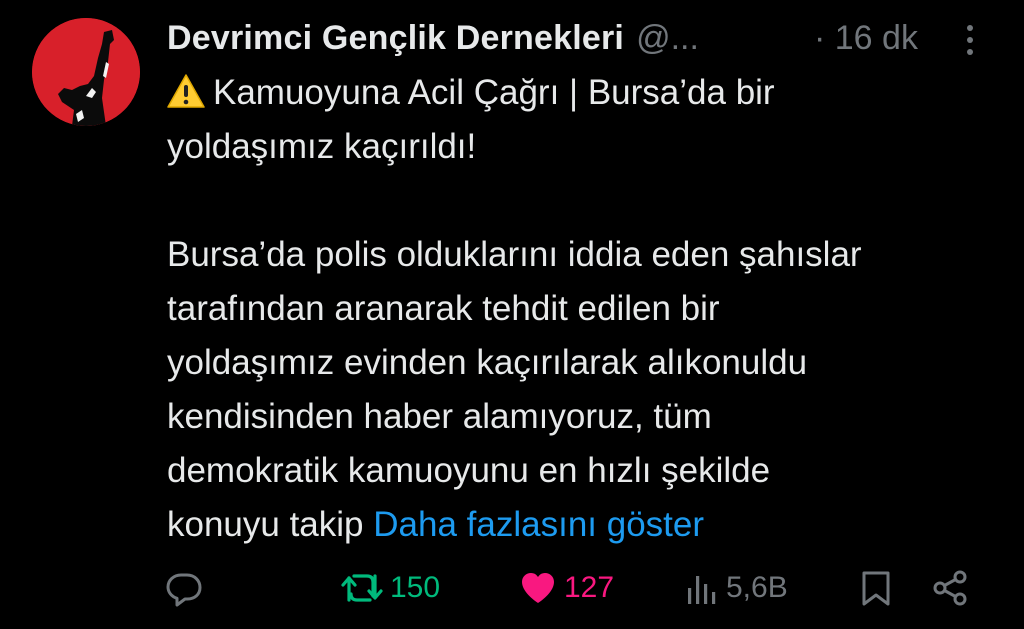  I want to click on tweet-line-text: konuyu takip, so click(265, 524).